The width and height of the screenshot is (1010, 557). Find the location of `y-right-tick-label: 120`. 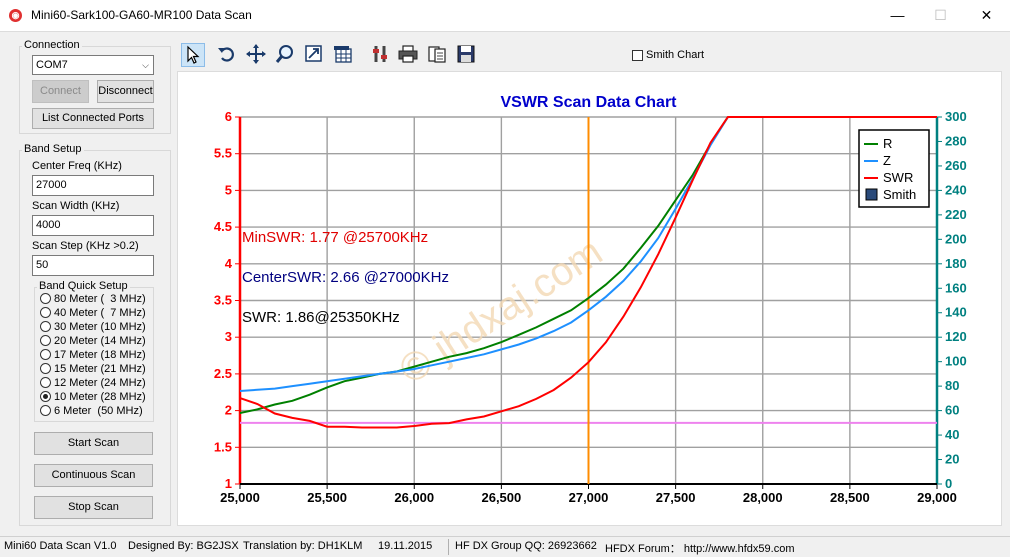

y-right-tick-label: 120 is located at coordinates (956, 336).